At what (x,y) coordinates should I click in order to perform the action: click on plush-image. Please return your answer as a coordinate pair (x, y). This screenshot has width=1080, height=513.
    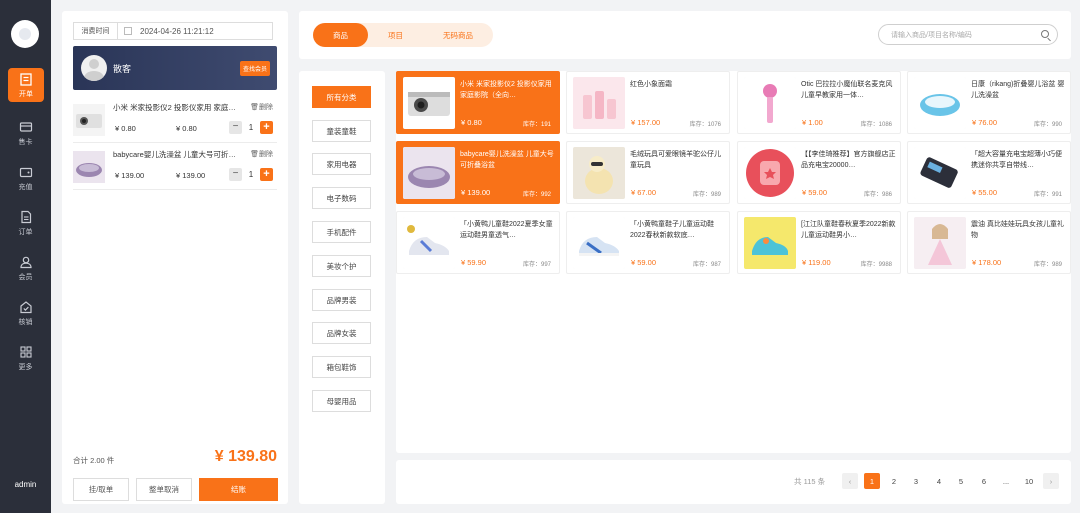
    Looking at the image, I should click on (599, 173).